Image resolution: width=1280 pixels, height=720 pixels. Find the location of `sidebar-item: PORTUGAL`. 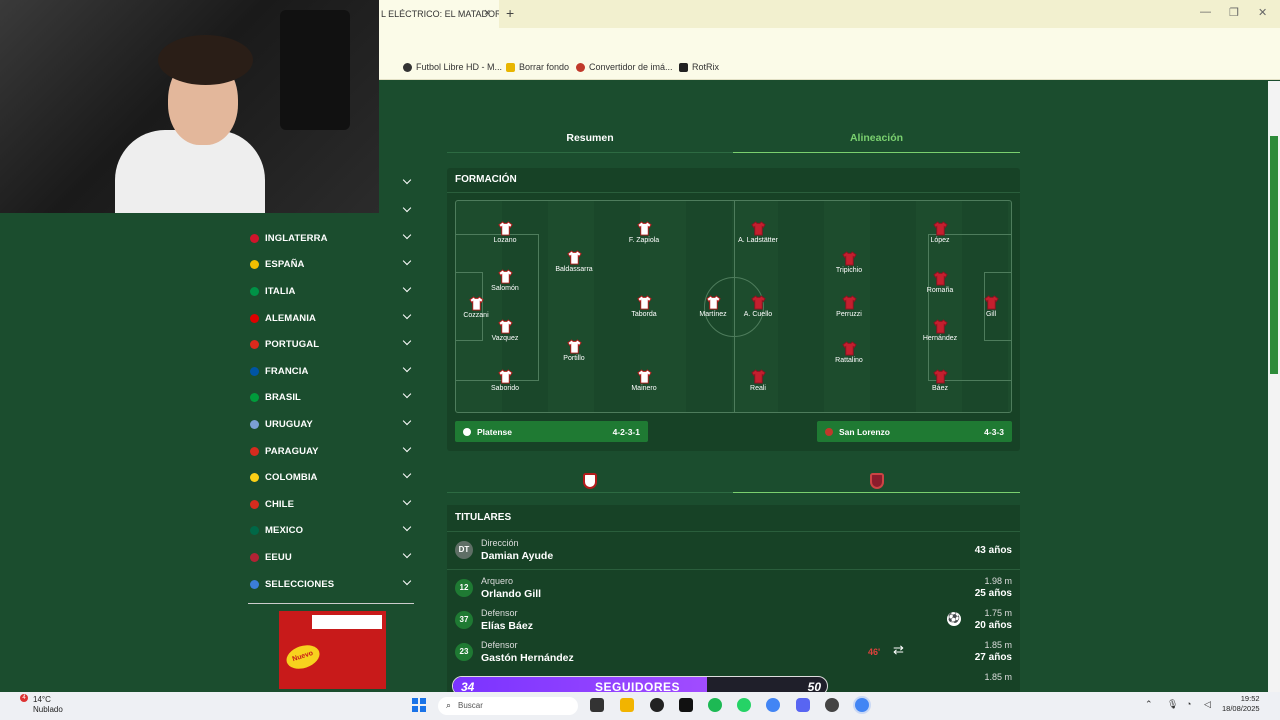

sidebar-item: PORTUGAL is located at coordinates (331, 344).